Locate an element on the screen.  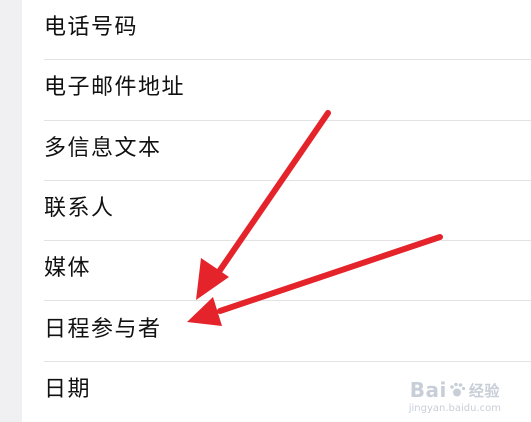
paw-icon is located at coordinates (458, 389).